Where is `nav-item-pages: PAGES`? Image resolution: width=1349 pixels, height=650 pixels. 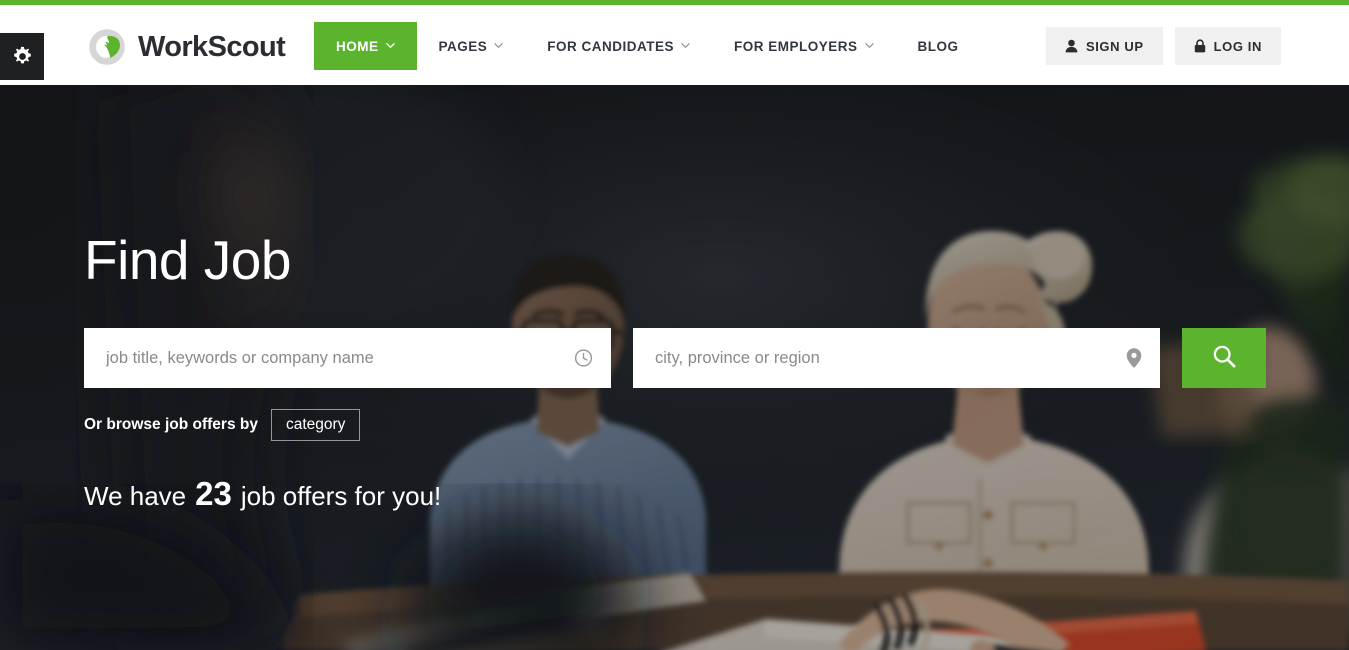 nav-item-pages: PAGES is located at coordinates (471, 46).